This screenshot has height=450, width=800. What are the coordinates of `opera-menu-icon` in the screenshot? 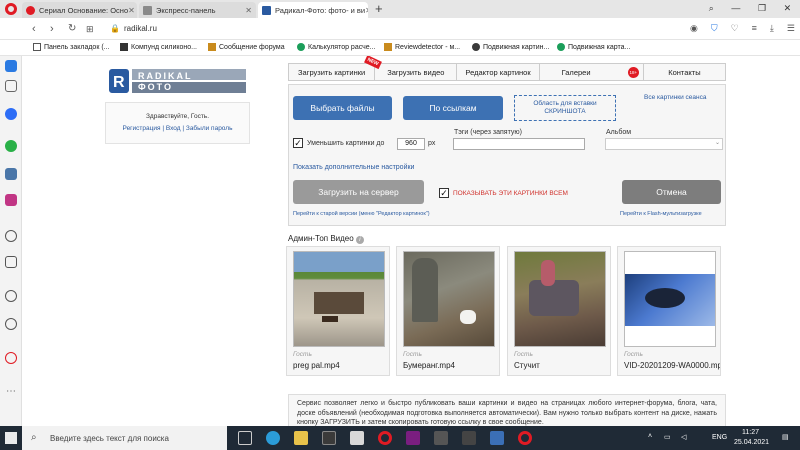 It's located at (11, 9).